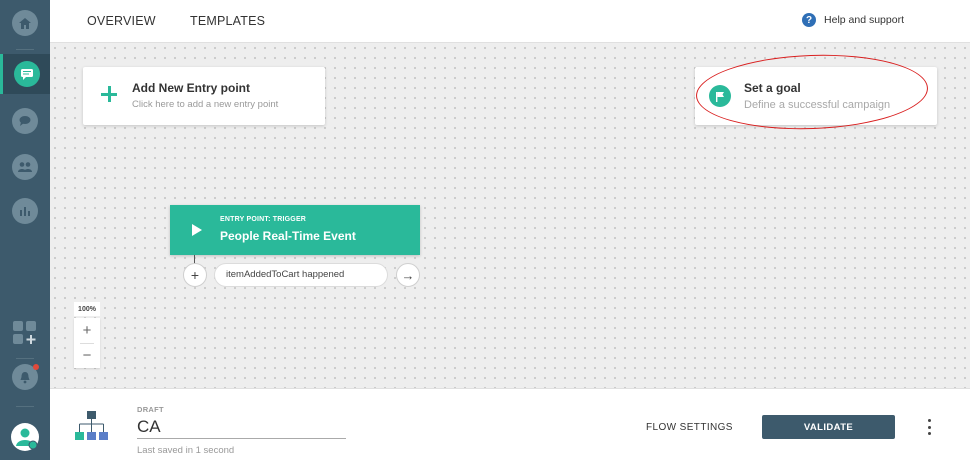  What do you see at coordinates (929, 427) in the screenshot?
I see `more-options-icon` at bounding box center [929, 427].